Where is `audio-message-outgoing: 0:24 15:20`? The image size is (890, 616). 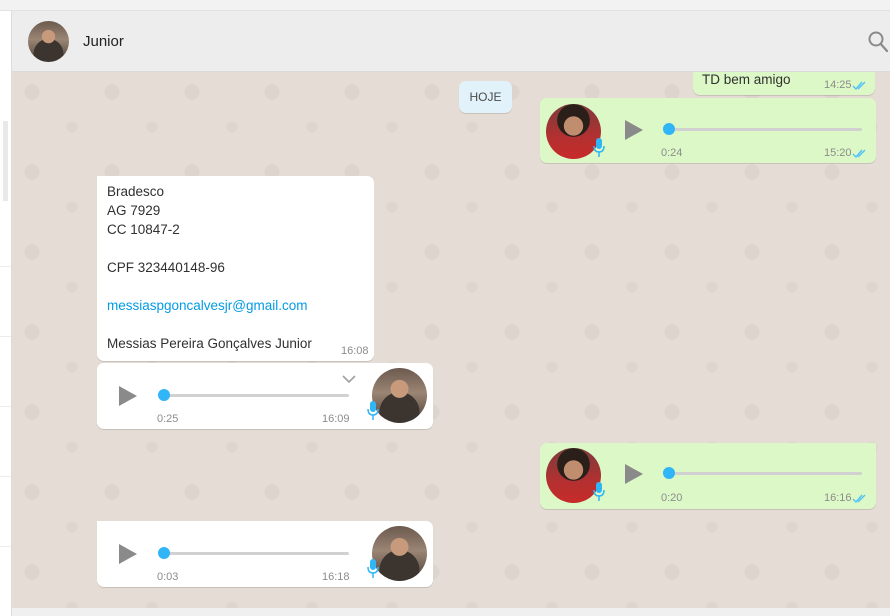
audio-message-outgoing: 0:24 15:20 is located at coordinates (708, 130).